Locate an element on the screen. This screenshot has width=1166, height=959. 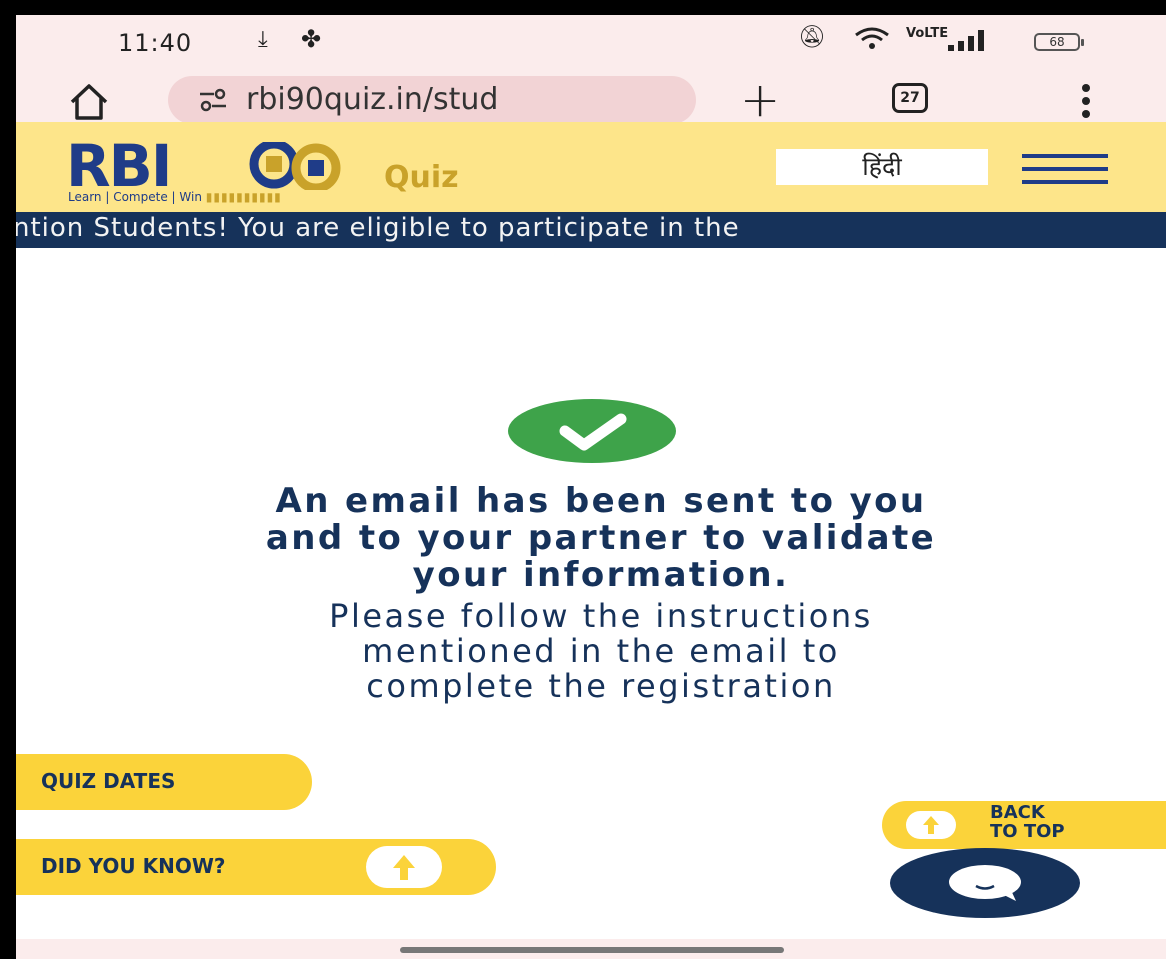
network-label: VoLTE is located at coordinates (927, 33).